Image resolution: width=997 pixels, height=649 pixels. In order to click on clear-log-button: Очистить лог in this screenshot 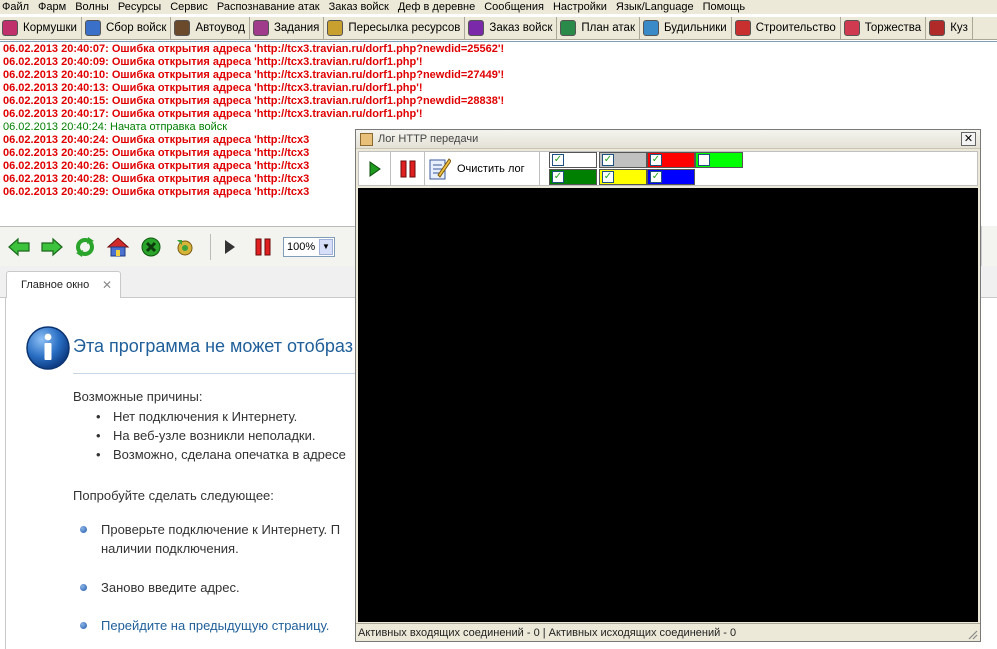, I will do `click(482, 168)`.